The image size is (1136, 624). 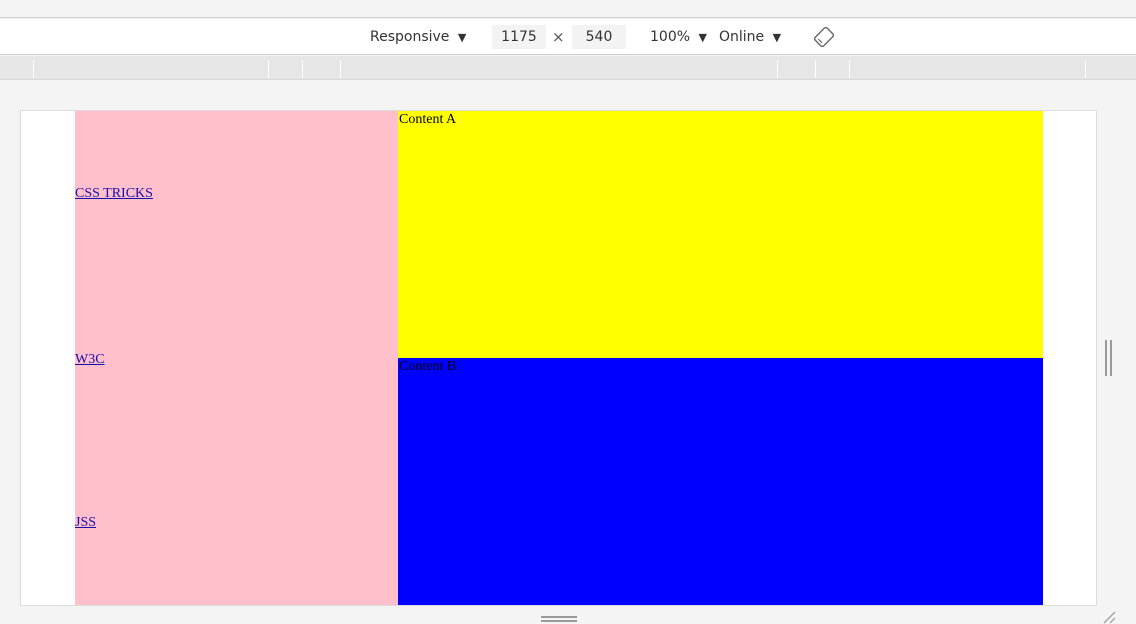 I want to click on device-toolbar: Responsive ▼ 1175 × 540 100% ▼ Online ▼, so click(x=568, y=37).